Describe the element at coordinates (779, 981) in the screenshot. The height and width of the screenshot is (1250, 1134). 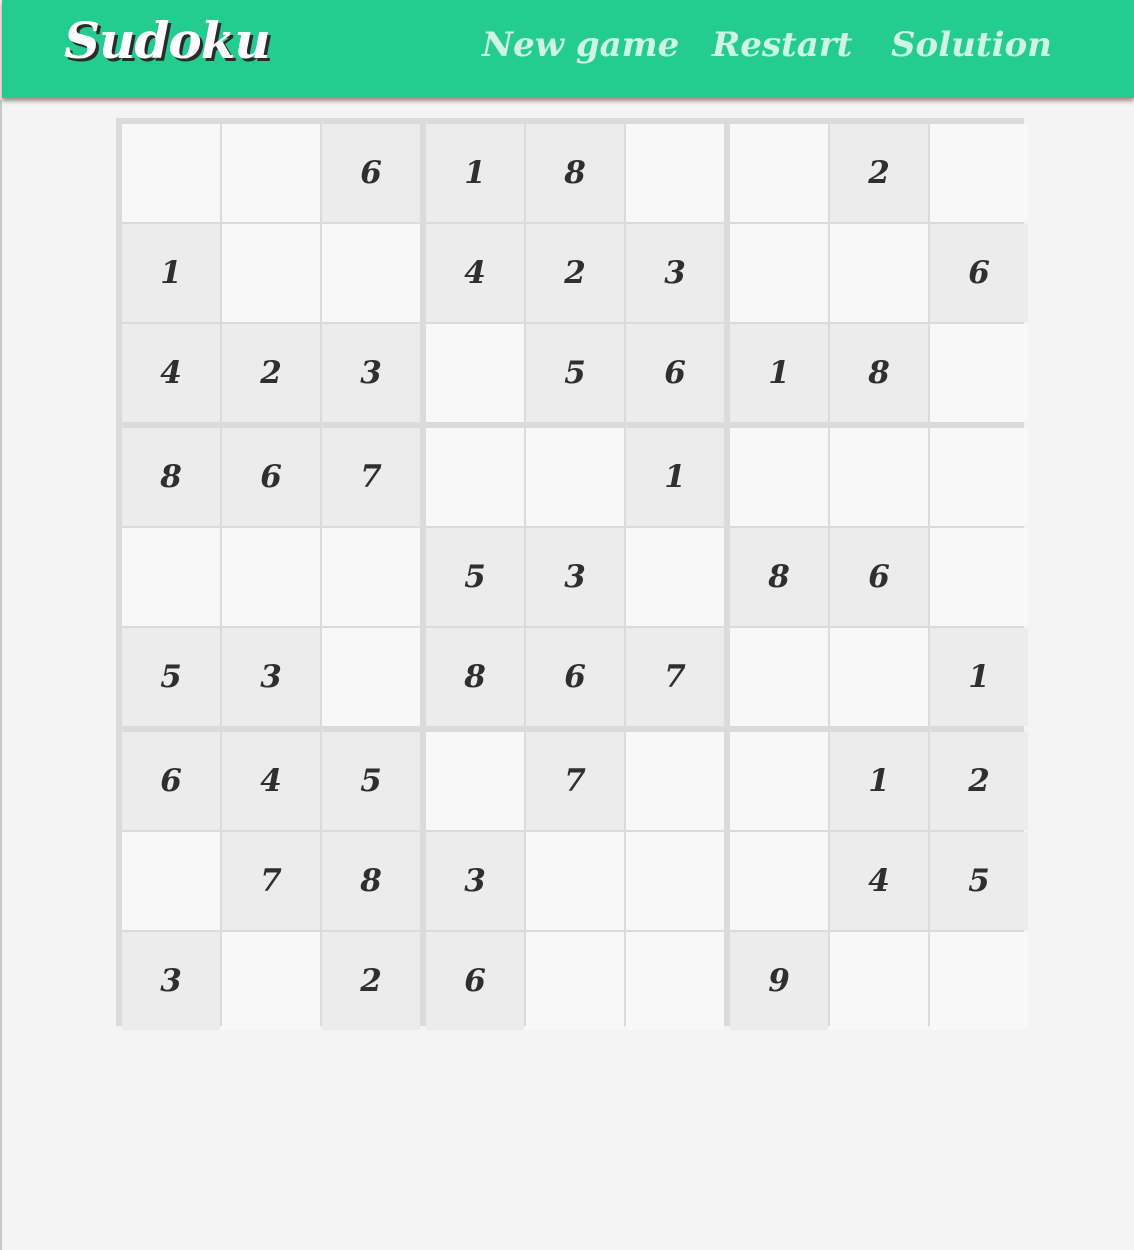
I see `sudoku-cell: 9` at that location.